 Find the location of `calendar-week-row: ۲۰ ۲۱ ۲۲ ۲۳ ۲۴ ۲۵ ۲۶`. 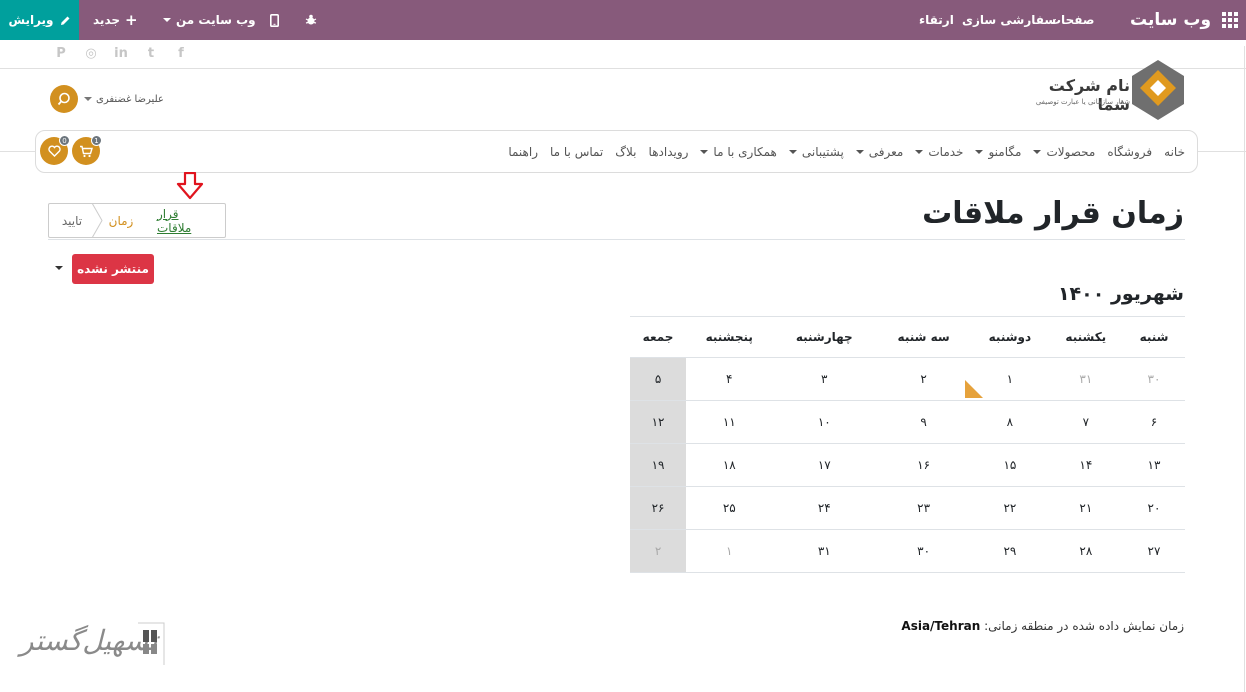

calendar-week-row: ۲۰ ۲۱ ۲۲ ۲۳ ۲۴ ۲۵ ۲۶ is located at coordinates (907, 508).